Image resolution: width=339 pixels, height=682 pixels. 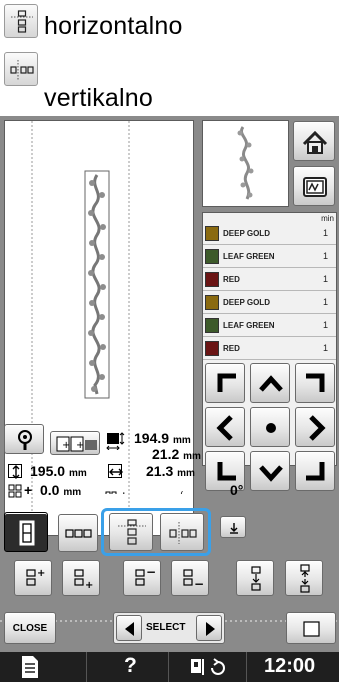 I want to click on center-button, so click(x=270, y=427).